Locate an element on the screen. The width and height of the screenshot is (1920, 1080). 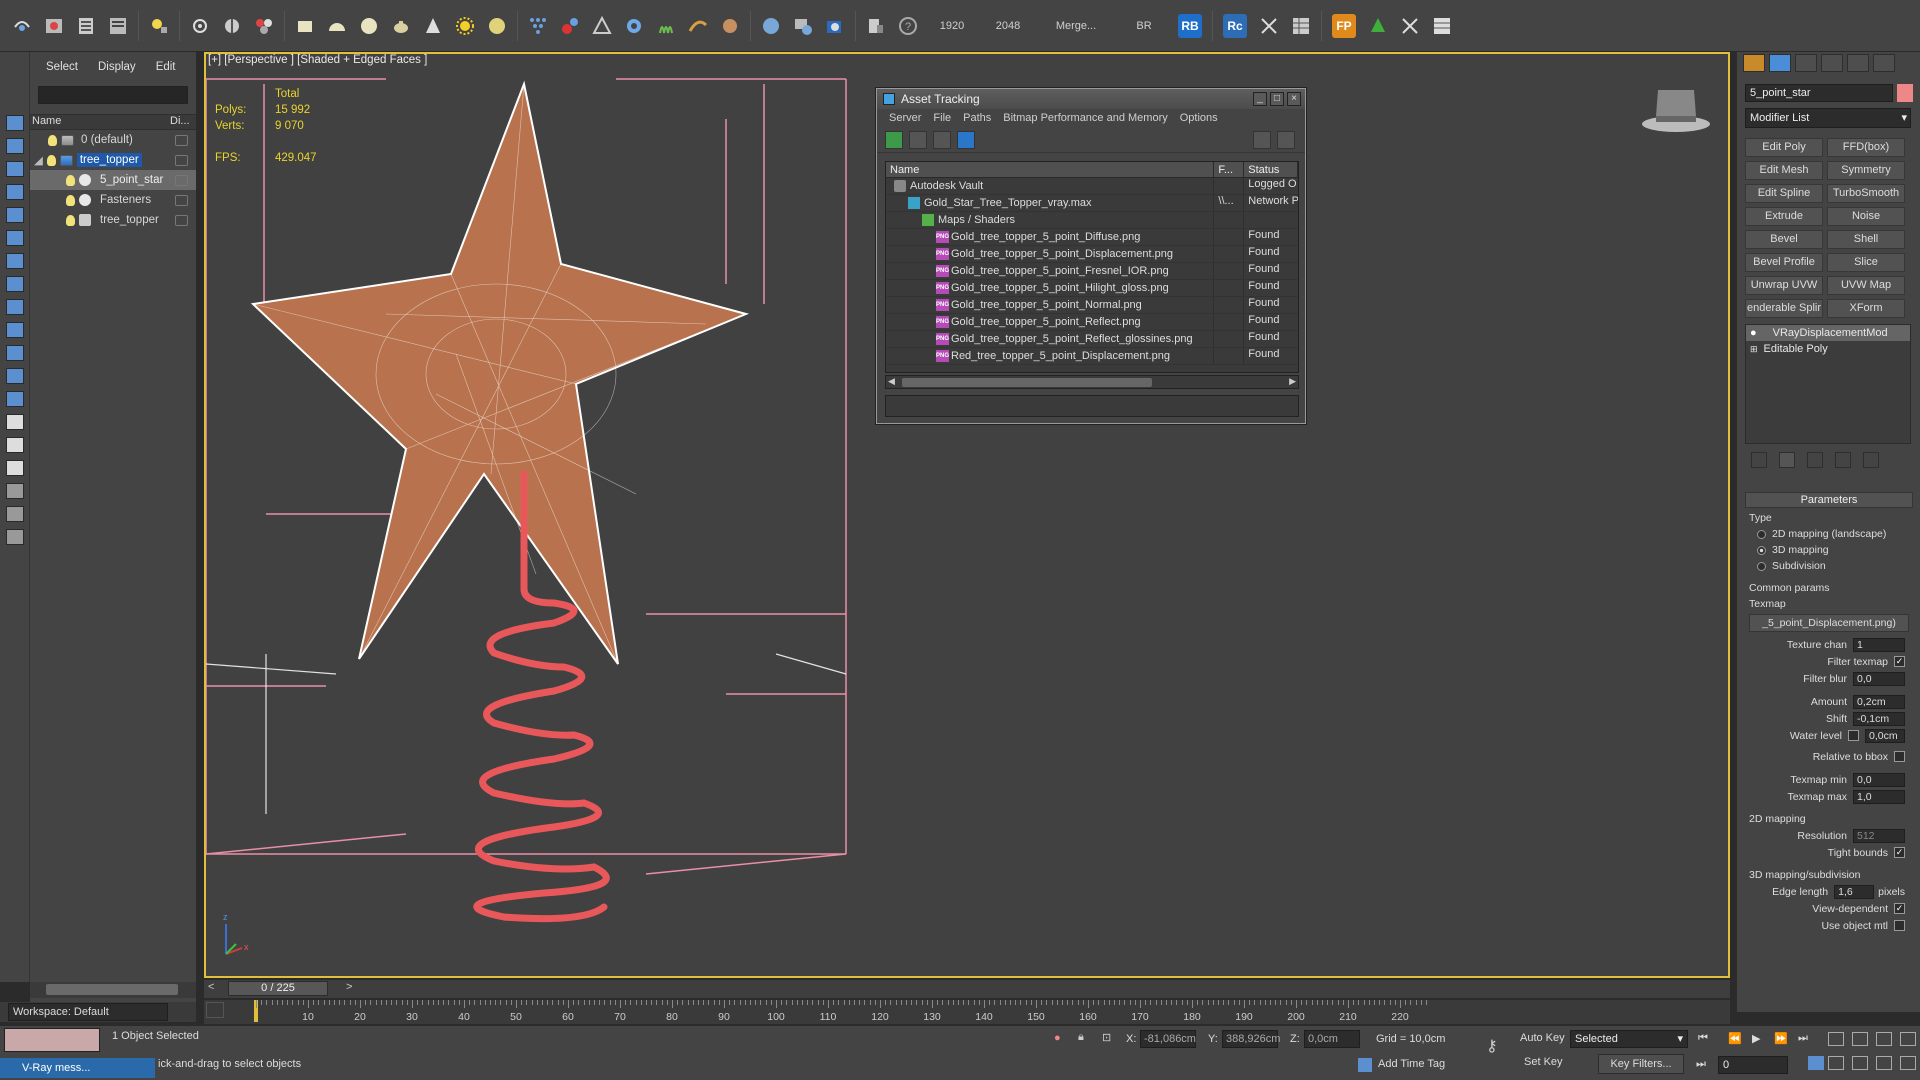
layer-freeze-icon is located at coordinates (181, 140).